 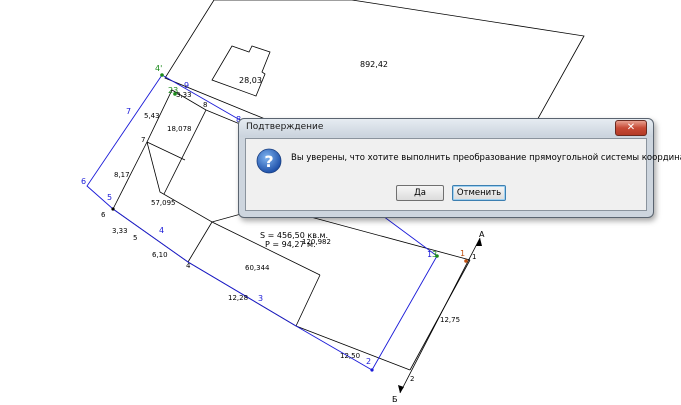 I want to click on point-label-green: 3, so click(x=434, y=254).